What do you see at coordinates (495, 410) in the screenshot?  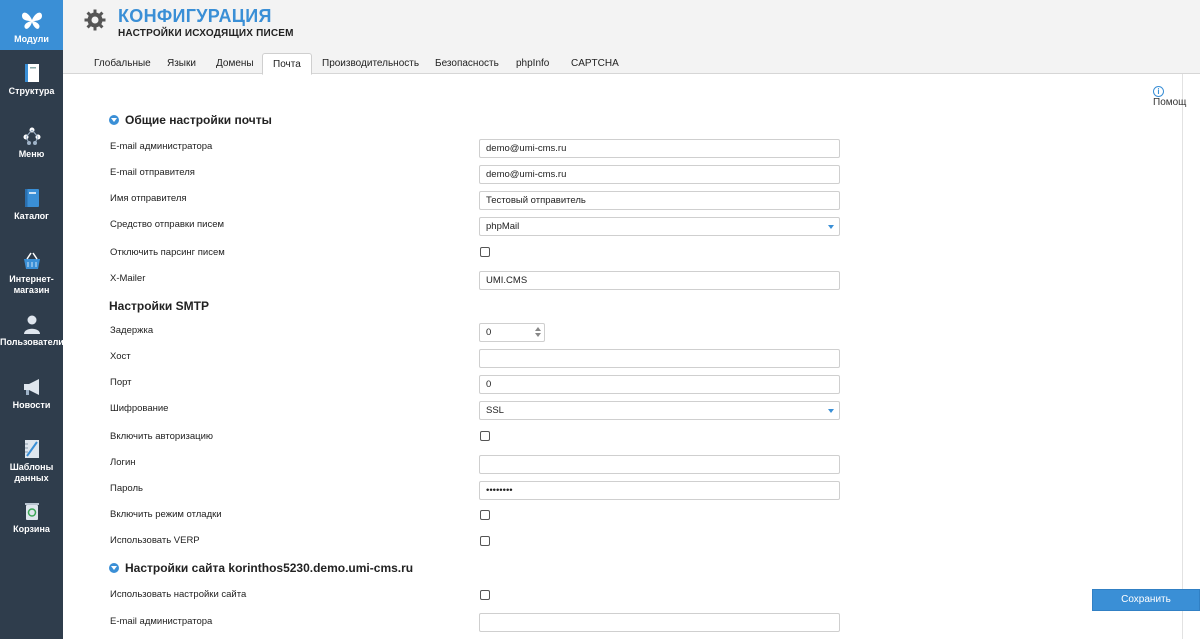 I see `encryption-select-value: SSL` at bounding box center [495, 410].